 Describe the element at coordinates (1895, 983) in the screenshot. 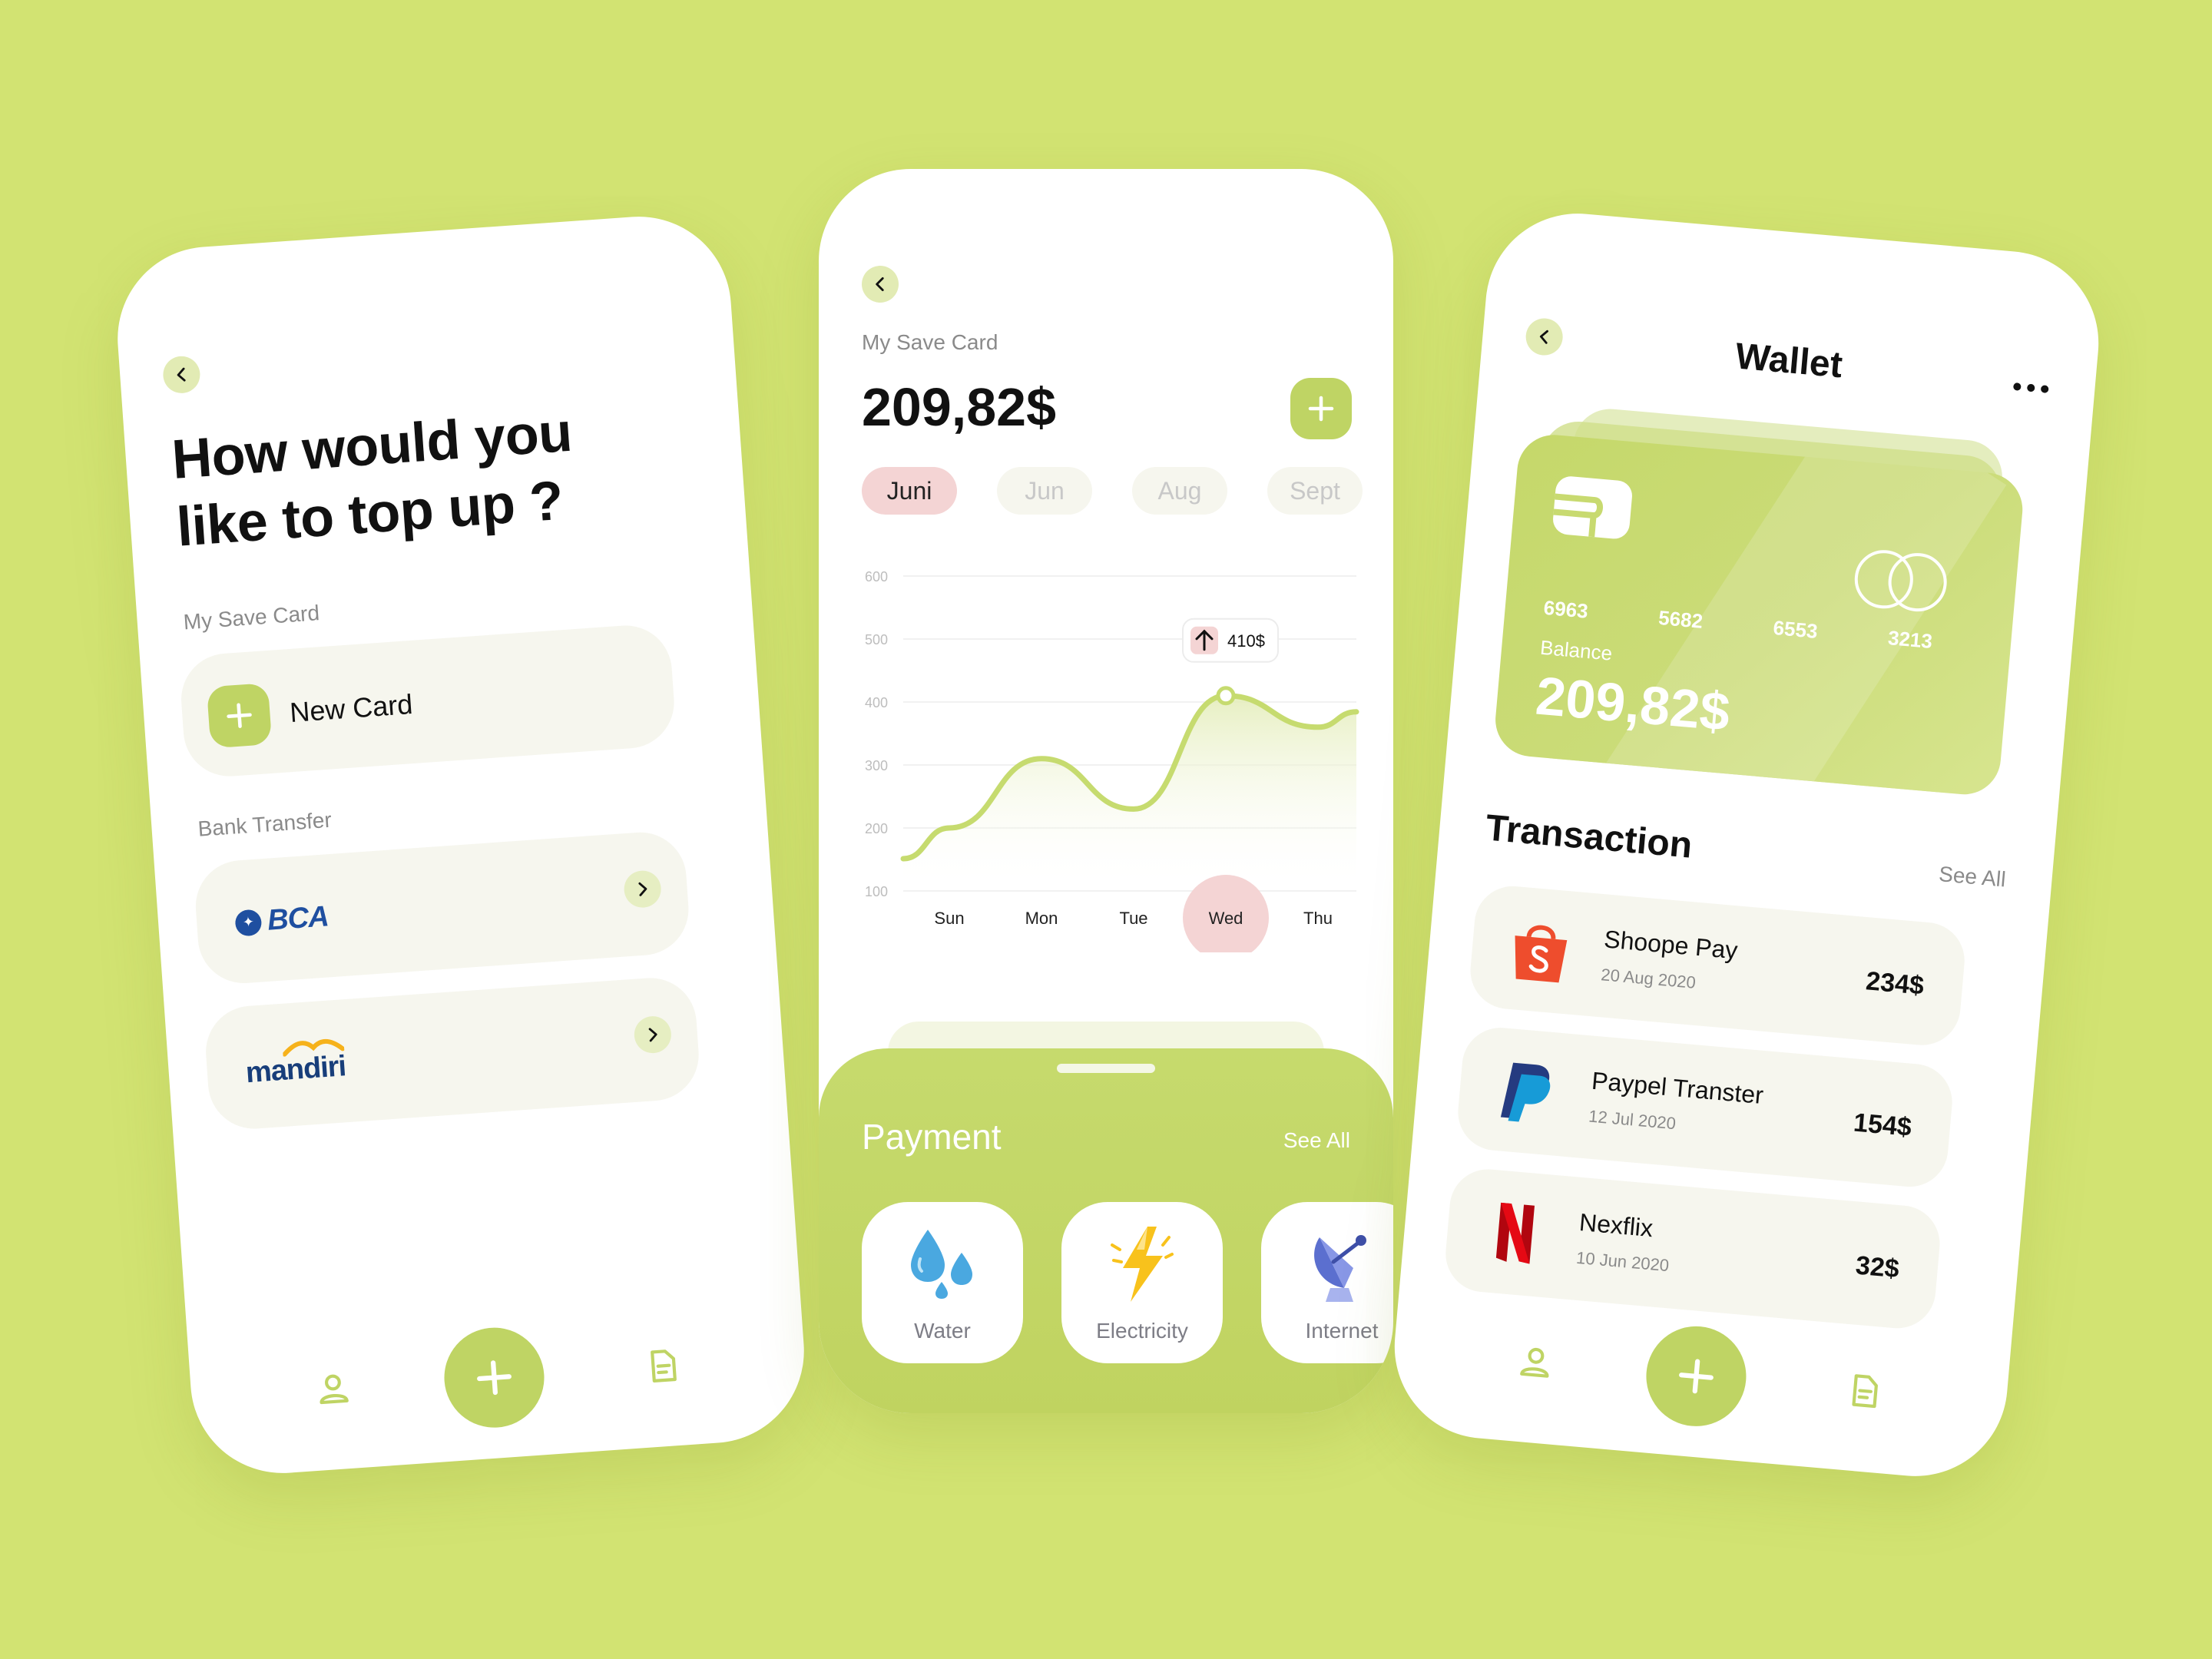

I see `transaction-amount: 234$` at that location.